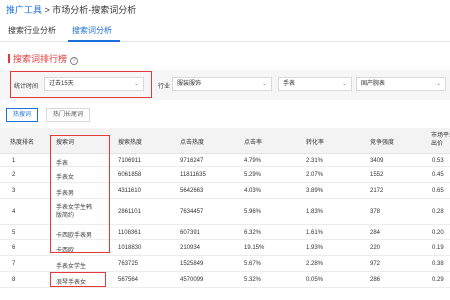 The image size is (450, 300). Describe the element at coordinates (375, 248) in the screenshot. I see `cell-competition: 220` at that location.